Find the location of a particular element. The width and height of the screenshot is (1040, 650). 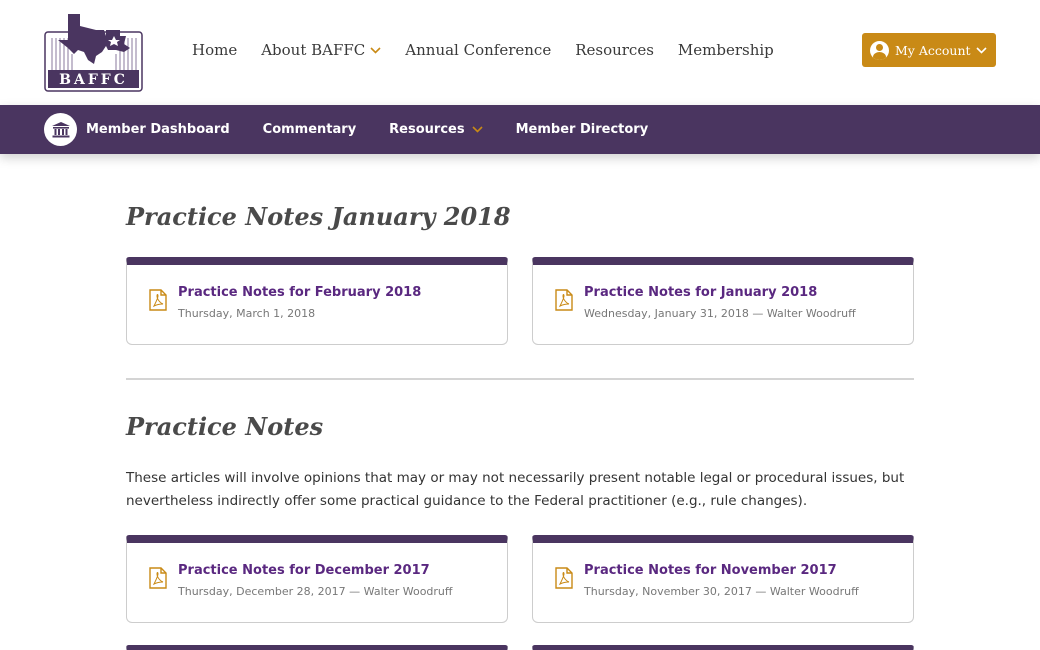

member-nav-dashboard-label: Member Dashboard is located at coordinates (158, 129).